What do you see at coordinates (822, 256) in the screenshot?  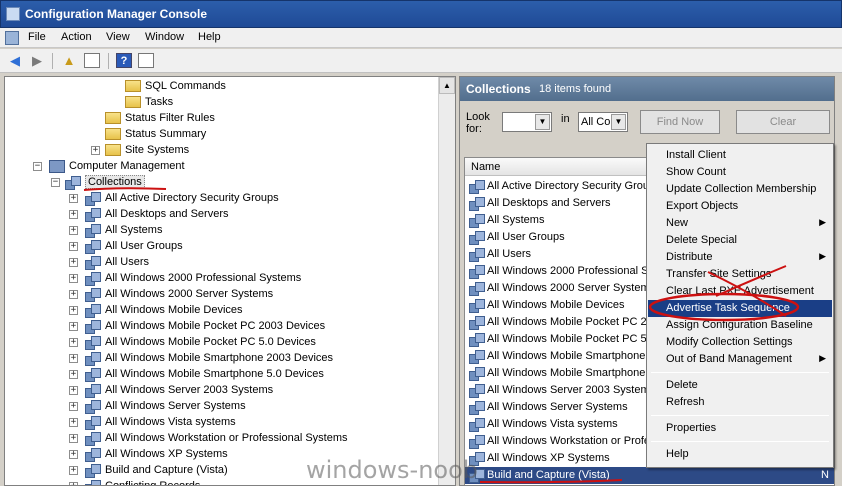 I see `submenu-arrow-icon: ▶` at bounding box center [822, 256].